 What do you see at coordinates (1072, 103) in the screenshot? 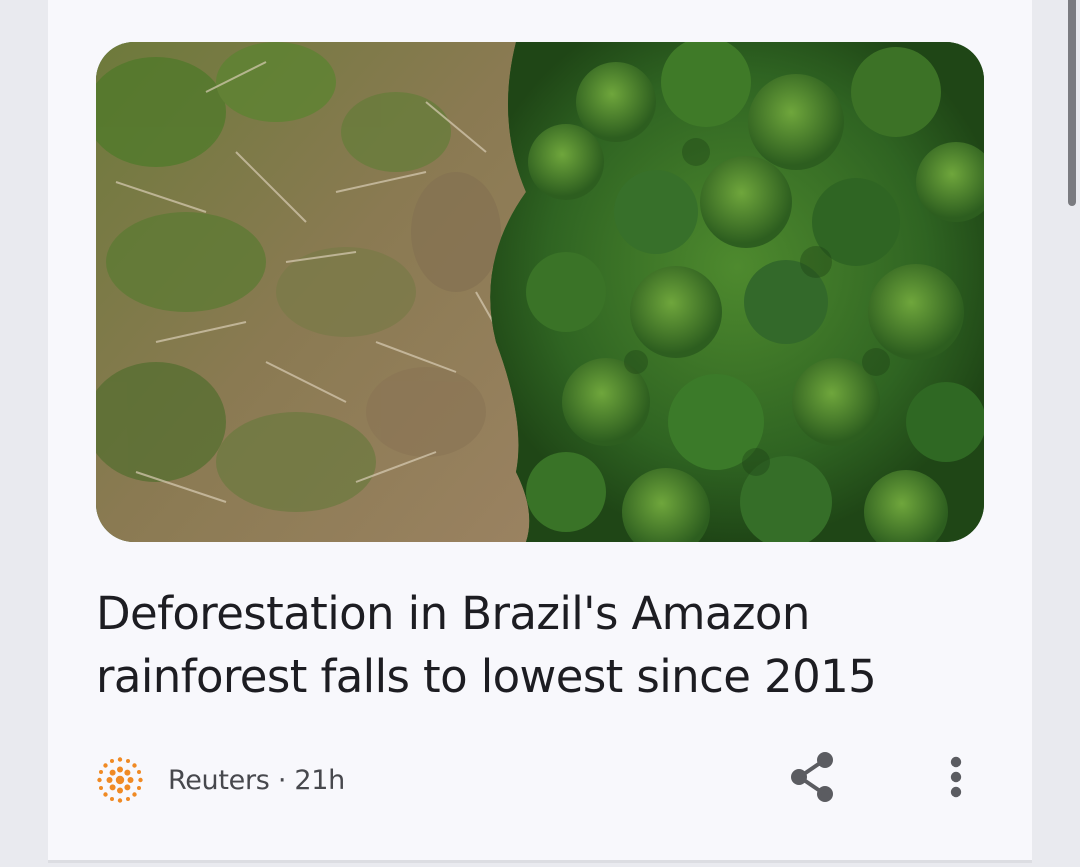
I see `scrollbar-thumb` at bounding box center [1072, 103].